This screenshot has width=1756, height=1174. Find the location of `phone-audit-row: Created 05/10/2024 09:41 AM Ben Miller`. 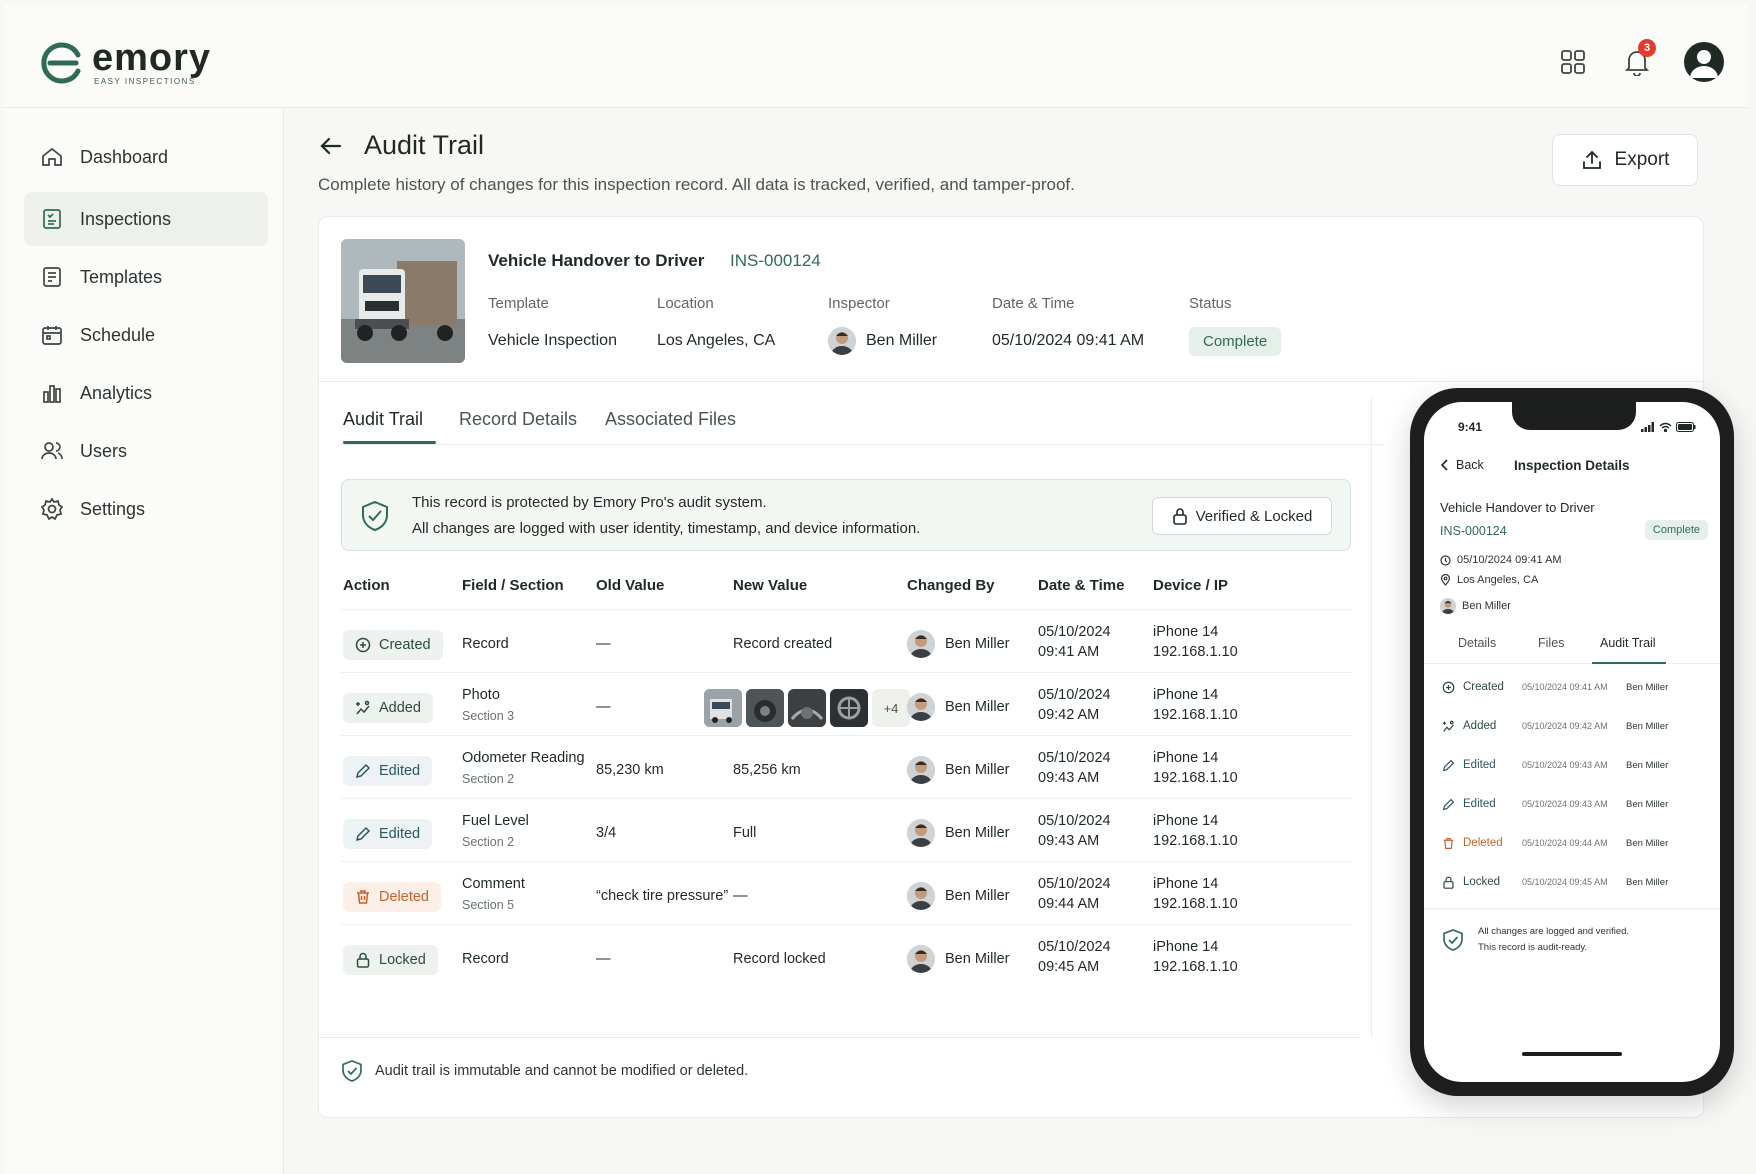

phone-audit-row: Created 05/10/2024 09:41 AM Ben Miller is located at coordinates (1574, 687).